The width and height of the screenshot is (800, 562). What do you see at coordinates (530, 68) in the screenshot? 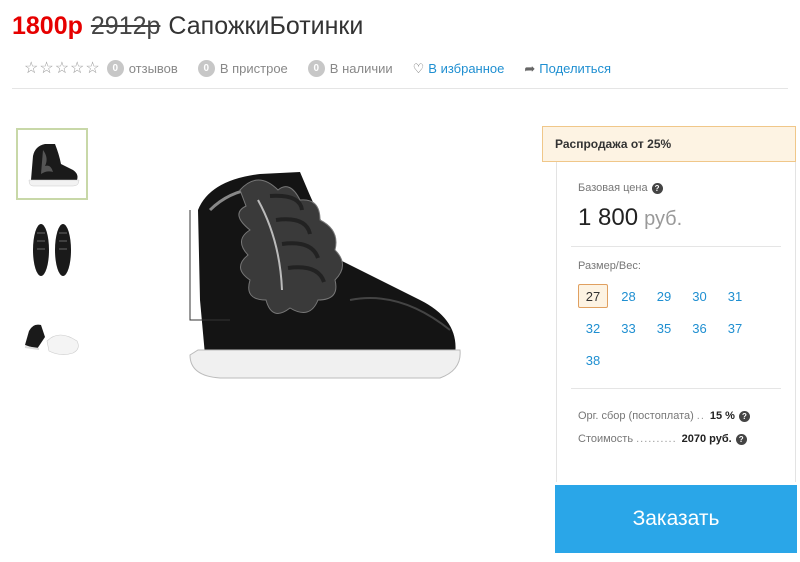
I see `share-arrow-icon: ➦` at bounding box center [530, 68].